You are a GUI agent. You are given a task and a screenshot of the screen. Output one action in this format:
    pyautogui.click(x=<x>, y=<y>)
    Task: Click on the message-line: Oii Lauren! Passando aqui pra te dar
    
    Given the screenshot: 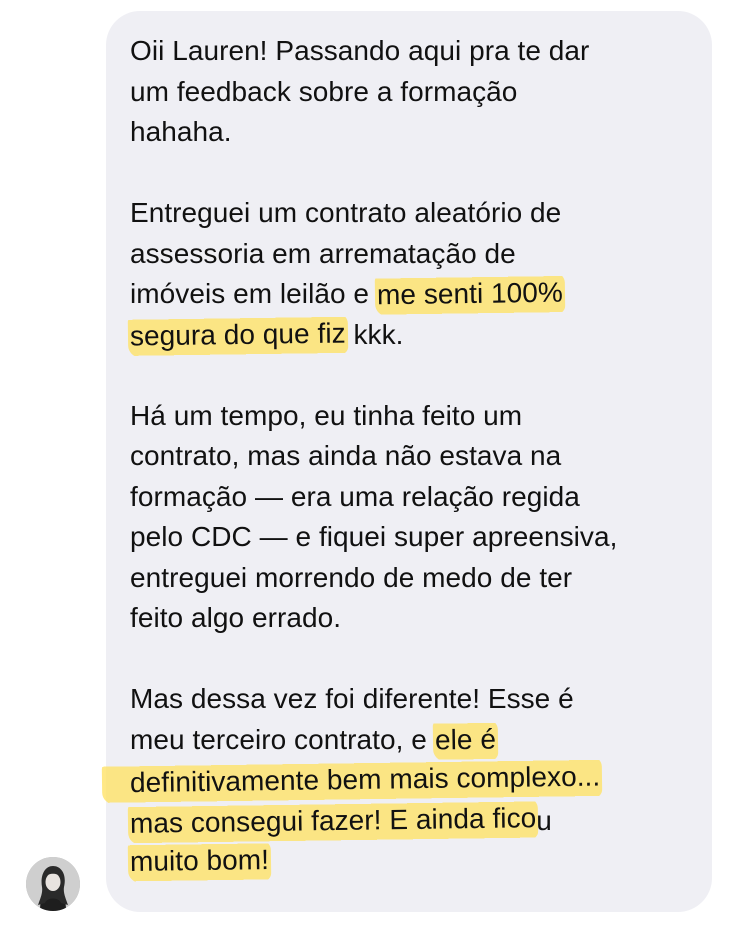 What is the action you would take?
    pyautogui.click(x=360, y=50)
    